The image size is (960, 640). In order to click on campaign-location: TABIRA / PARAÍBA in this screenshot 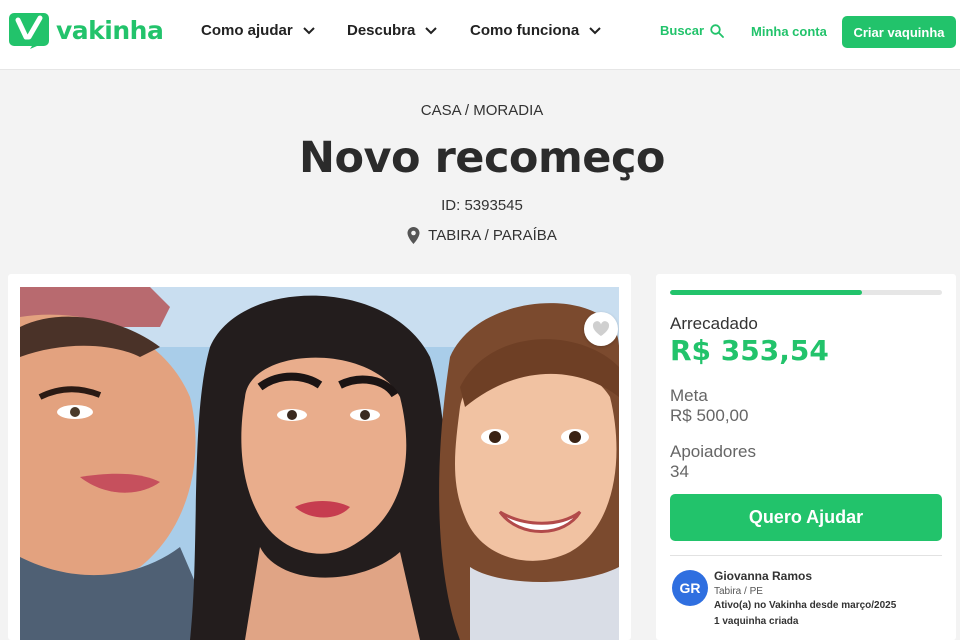, I will do `click(480, 235)`.